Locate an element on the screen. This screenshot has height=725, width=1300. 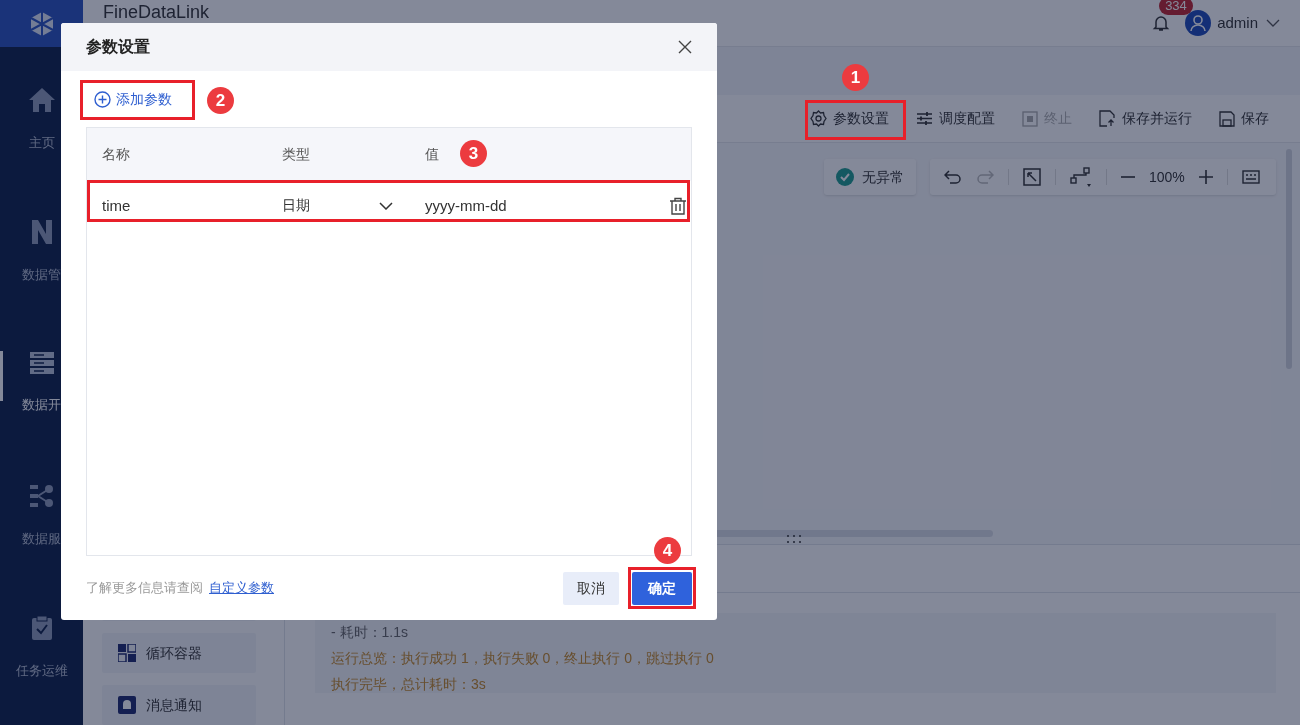
name-field: time is located at coordinates (176, 206).